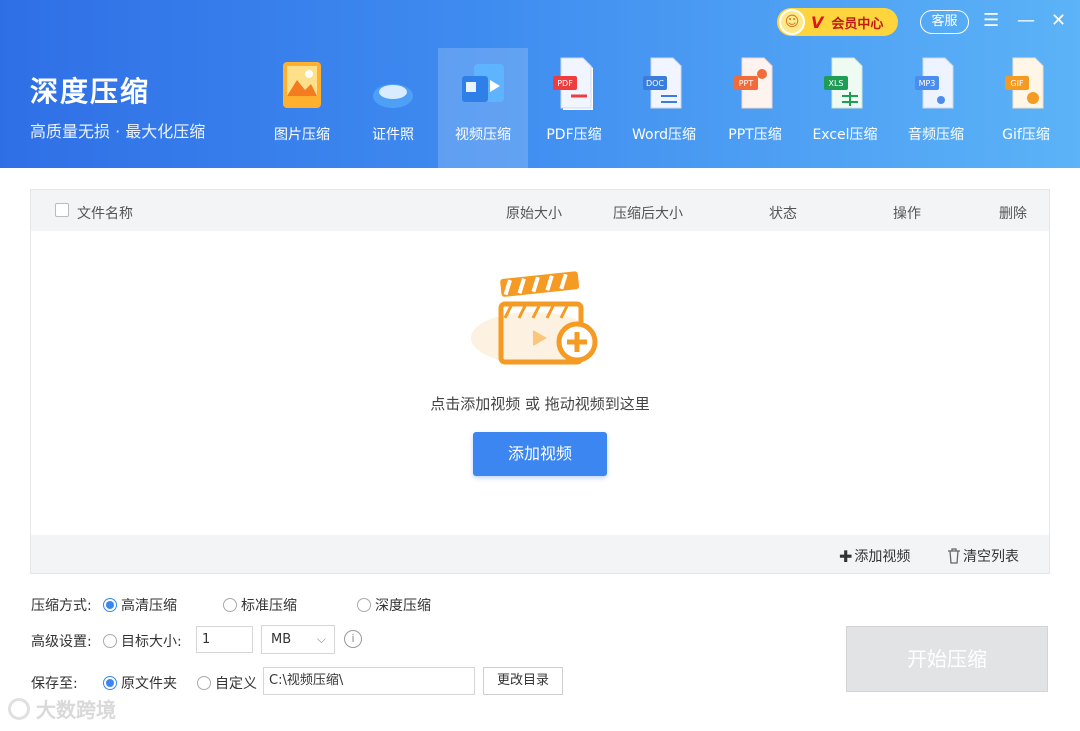 This screenshot has width=1080, height=731. What do you see at coordinates (1058, 21) in the screenshot?
I see `close-icon: ✕` at bounding box center [1058, 21].